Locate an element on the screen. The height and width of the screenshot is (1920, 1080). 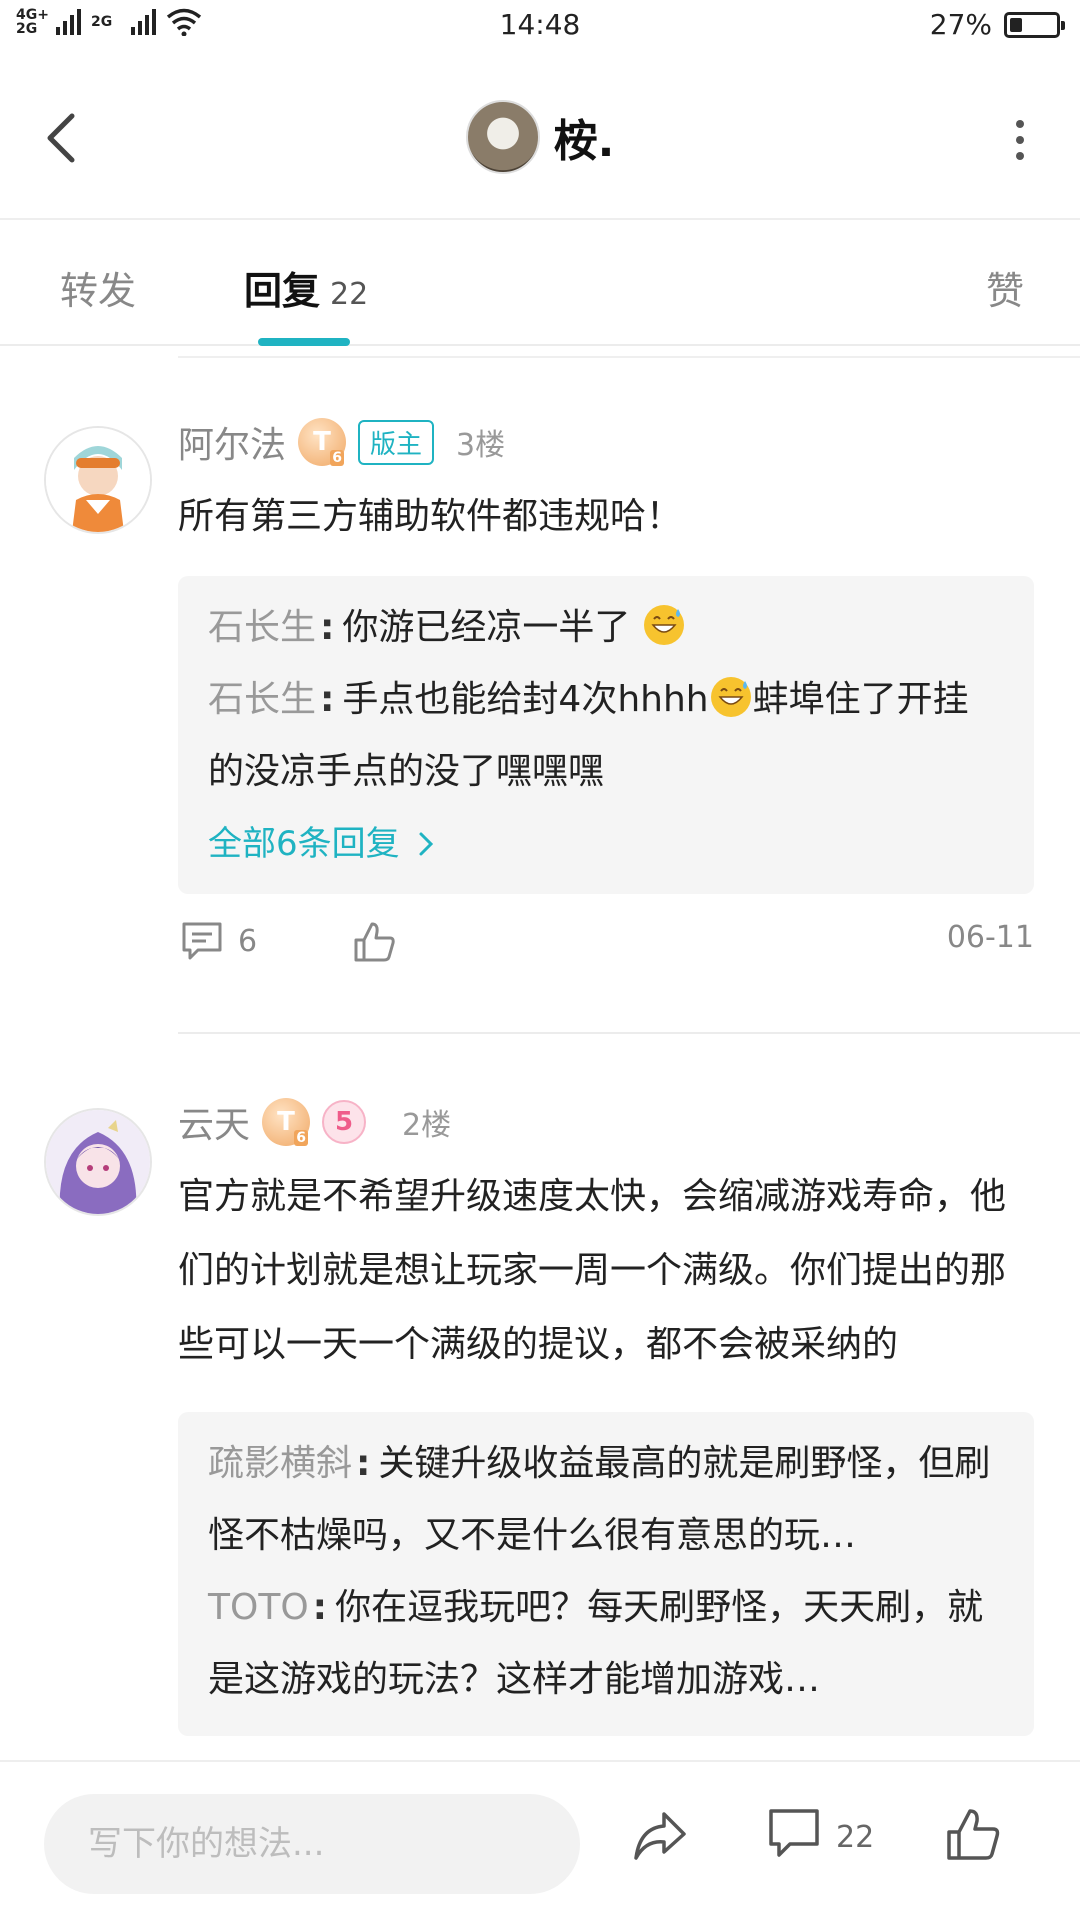
comment-actions: 6 06-11 is located at coordinates (606, 950).